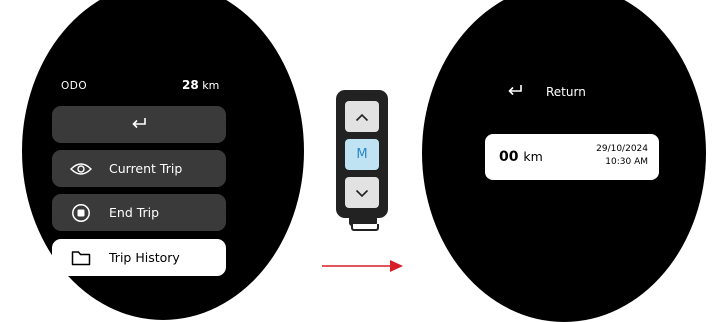 The image size is (712, 322). What do you see at coordinates (81, 213) in the screenshot?
I see `stop-circle-icon` at bounding box center [81, 213].